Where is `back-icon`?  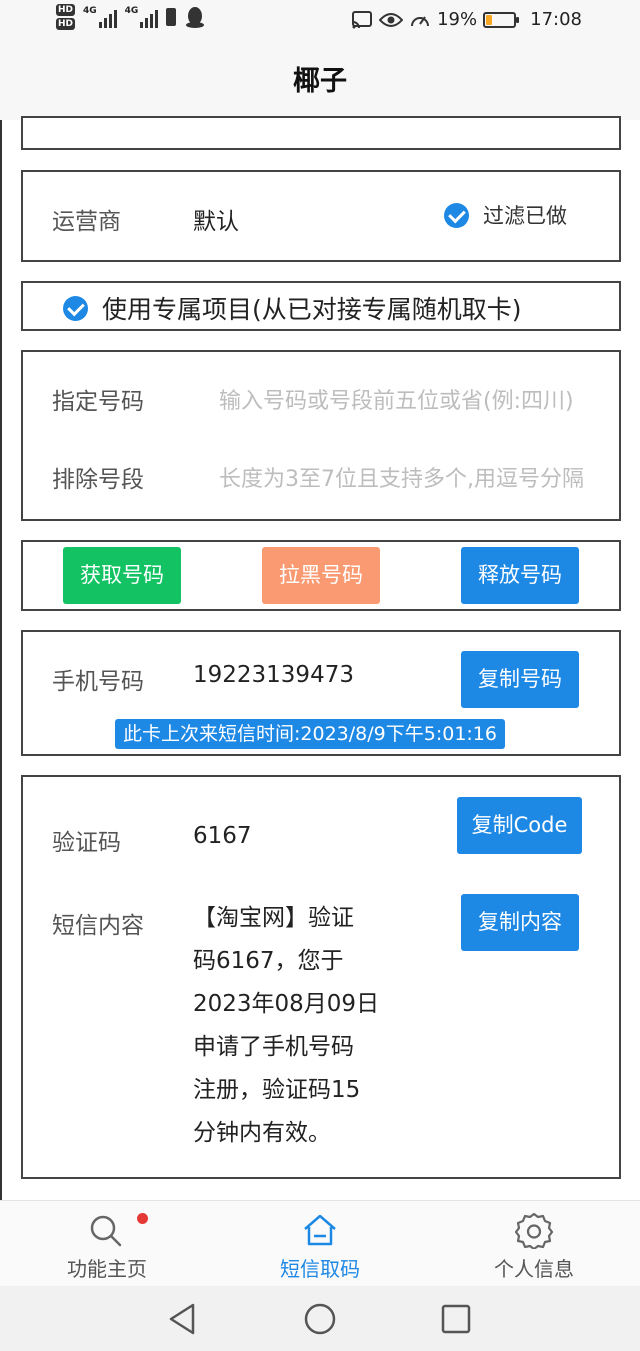
back-icon is located at coordinates (183, 1319).